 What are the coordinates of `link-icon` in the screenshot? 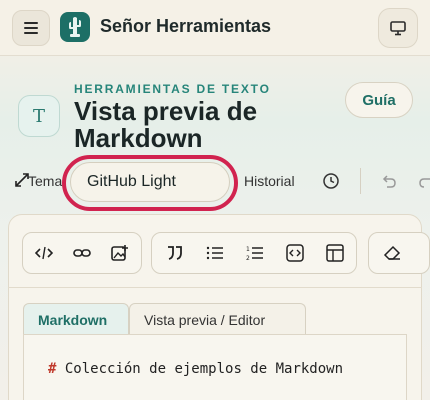 It's located at (82, 253).